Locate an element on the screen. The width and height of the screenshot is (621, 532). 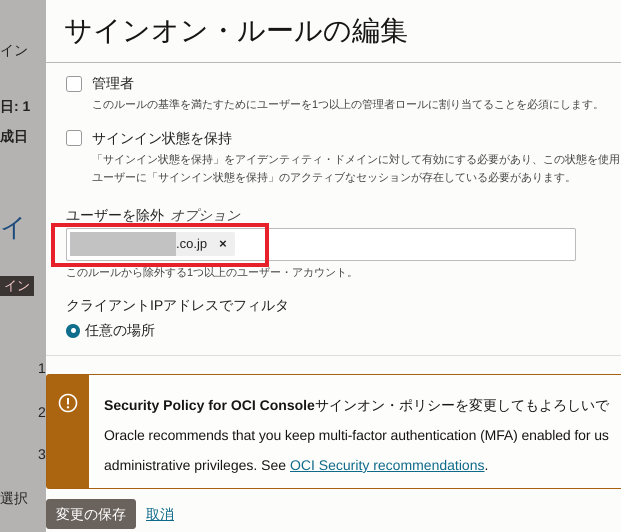
option-description: ユーザーに「サインイン状態を保持」のアクティブなセッションが存在している必要があります。 is located at coordinates (334, 178).